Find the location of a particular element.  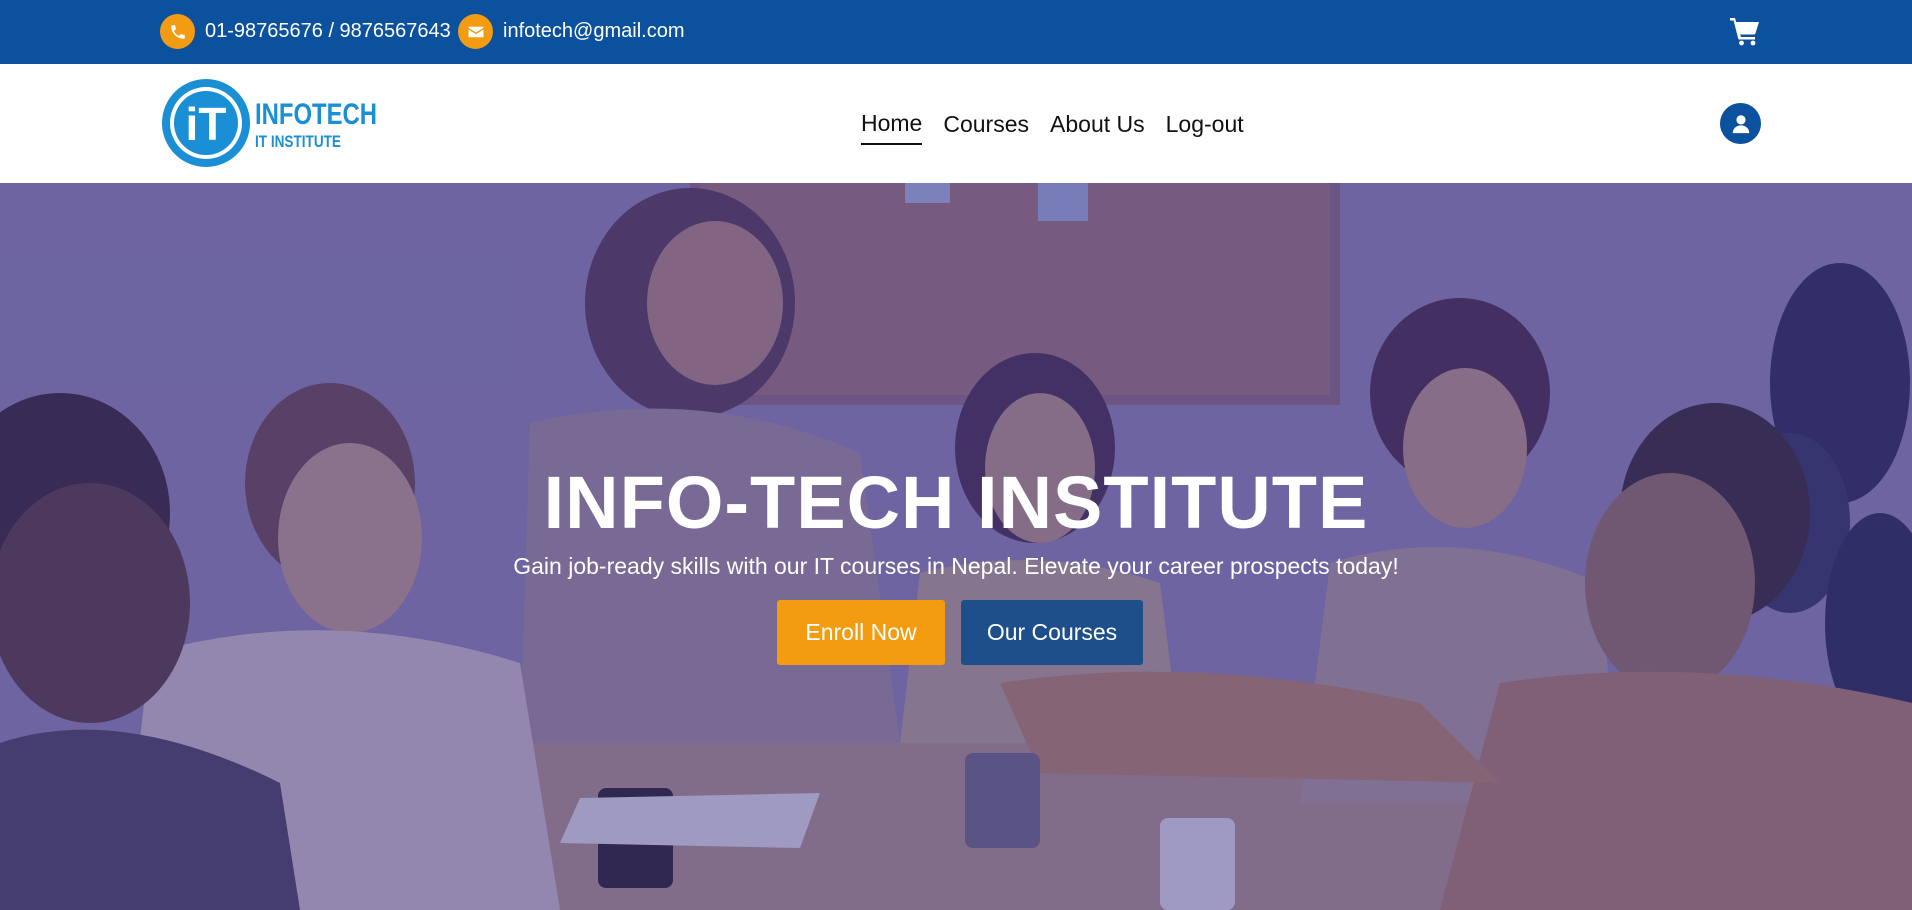

phone-number: 01-98765676 / 9876567643 is located at coordinates (328, 31).